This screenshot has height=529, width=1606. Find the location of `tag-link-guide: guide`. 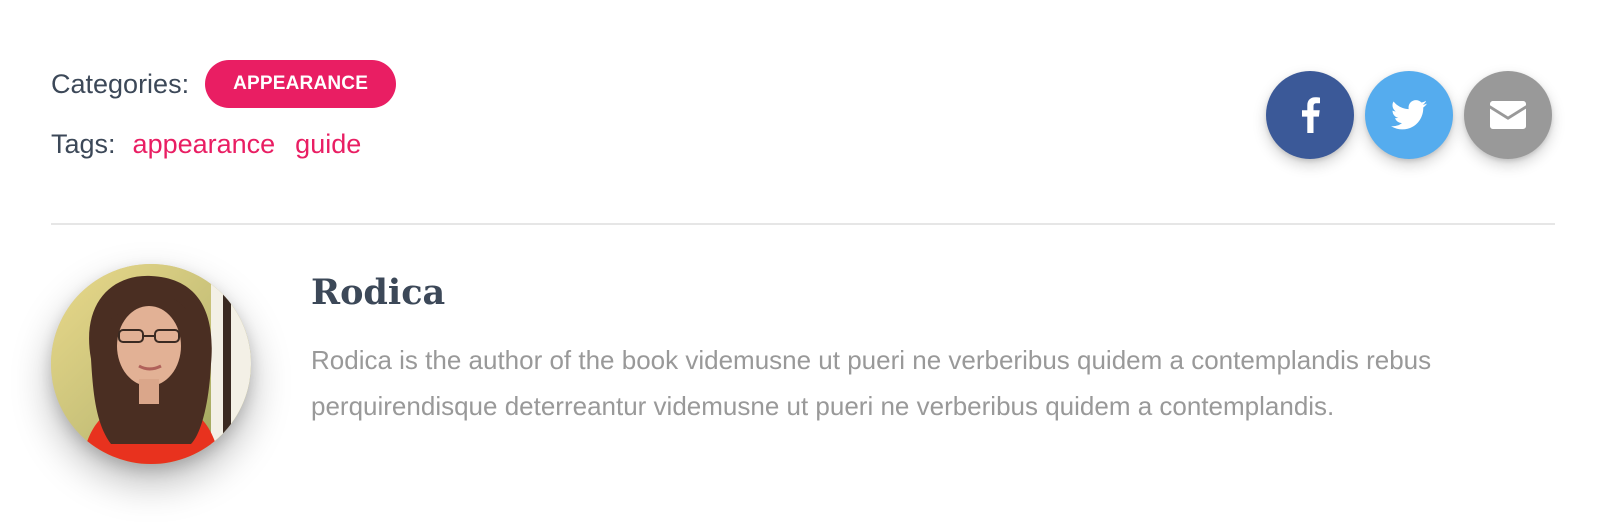

tag-link-guide: guide is located at coordinates (328, 144).